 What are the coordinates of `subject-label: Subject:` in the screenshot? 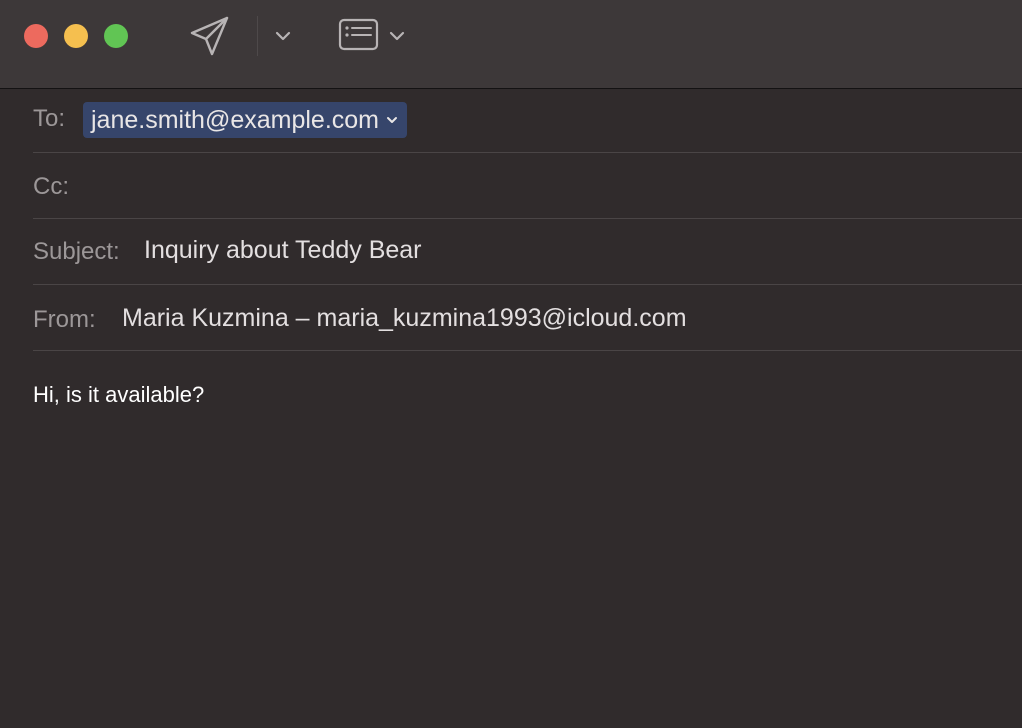 It's located at (76, 251).